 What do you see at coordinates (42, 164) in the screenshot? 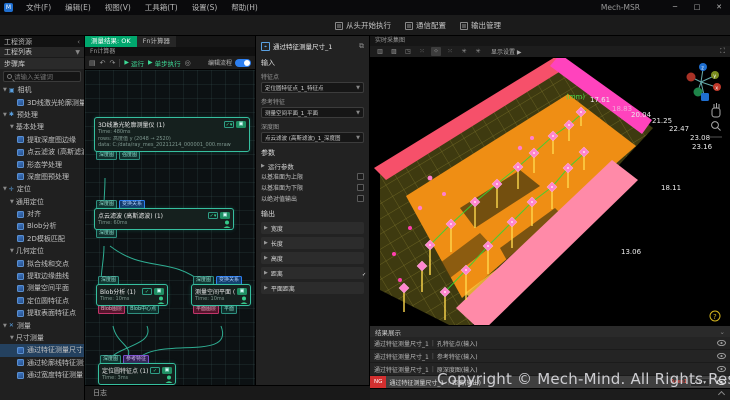
I see `tree-item: 形态学处理` at bounding box center [42, 164].